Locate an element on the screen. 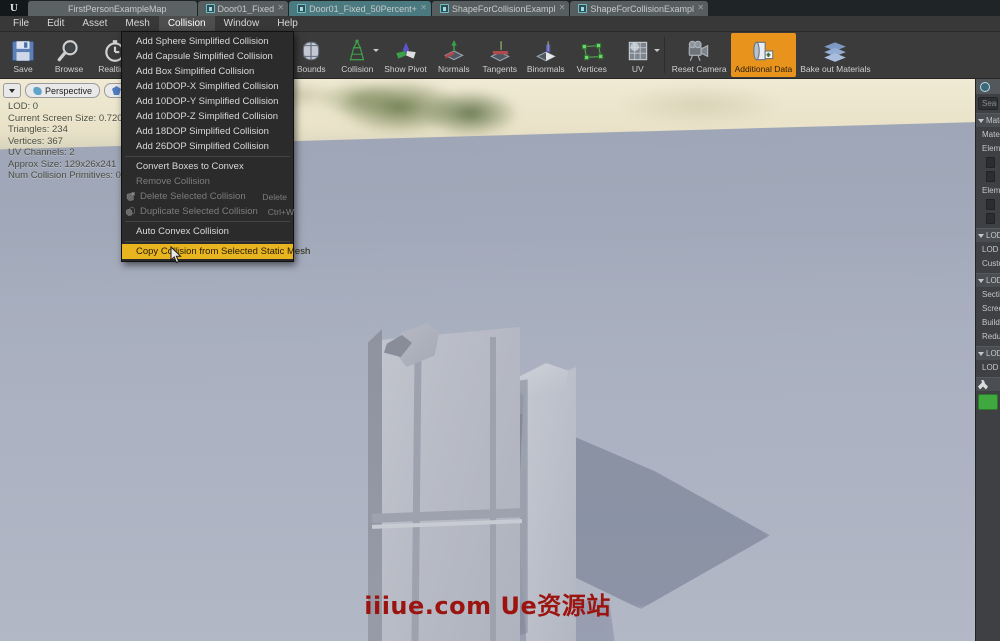  uv-label: UV is located at coordinates (637, 68).